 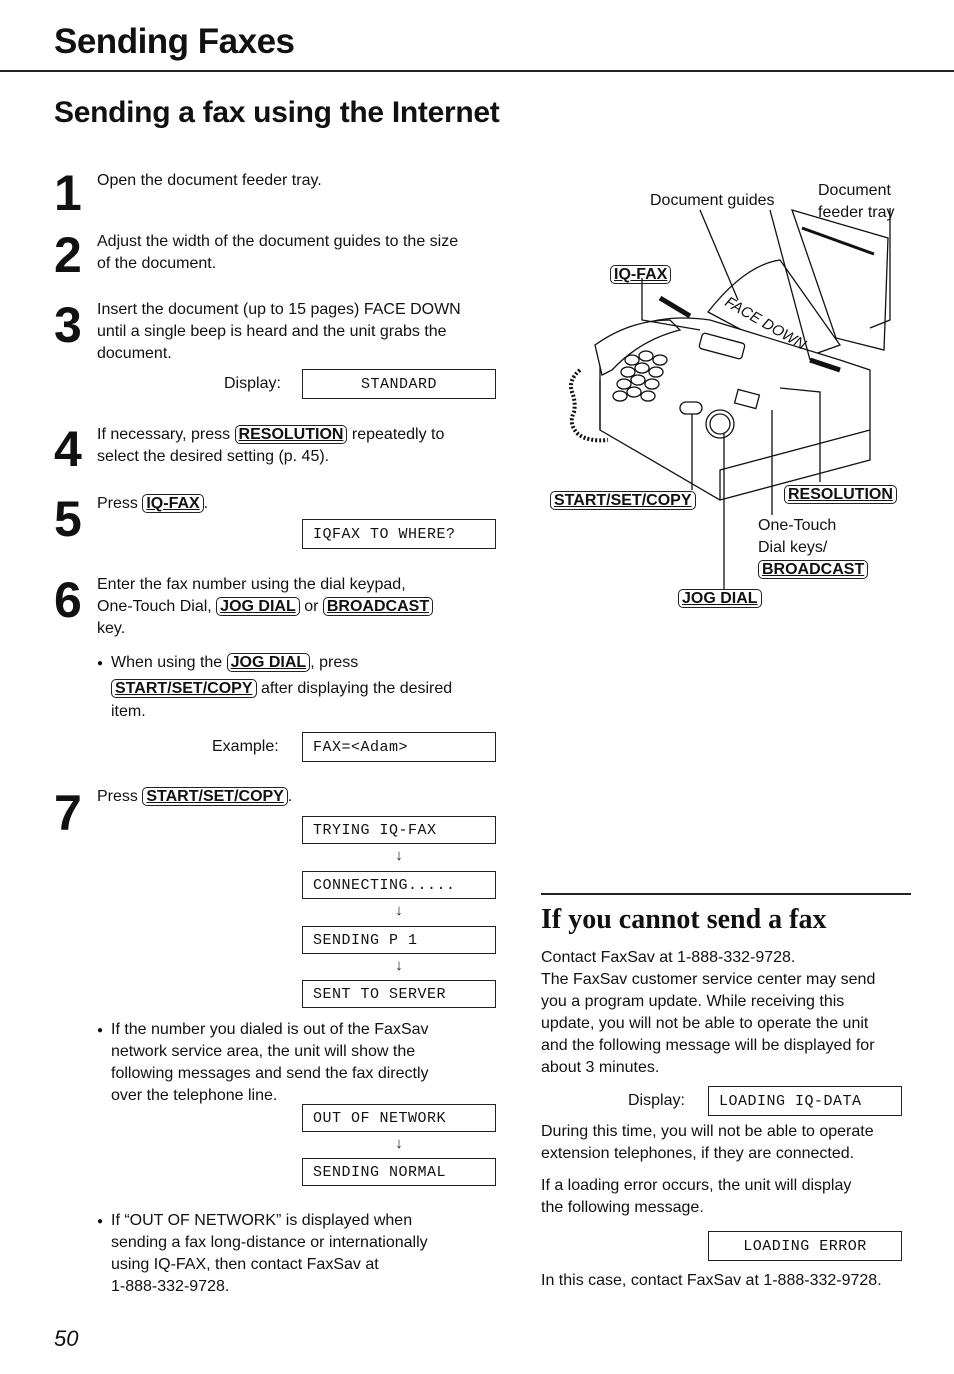 What do you see at coordinates (164, 434) in the screenshot?
I see `text: If necessary, press` at bounding box center [164, 434].